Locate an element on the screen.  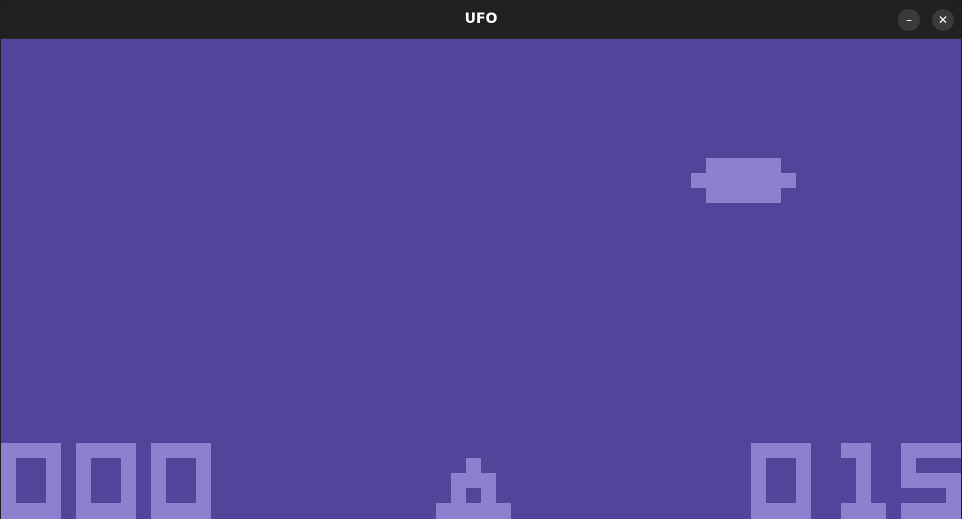
minimize-button: – is located at coordinates (909, 20).